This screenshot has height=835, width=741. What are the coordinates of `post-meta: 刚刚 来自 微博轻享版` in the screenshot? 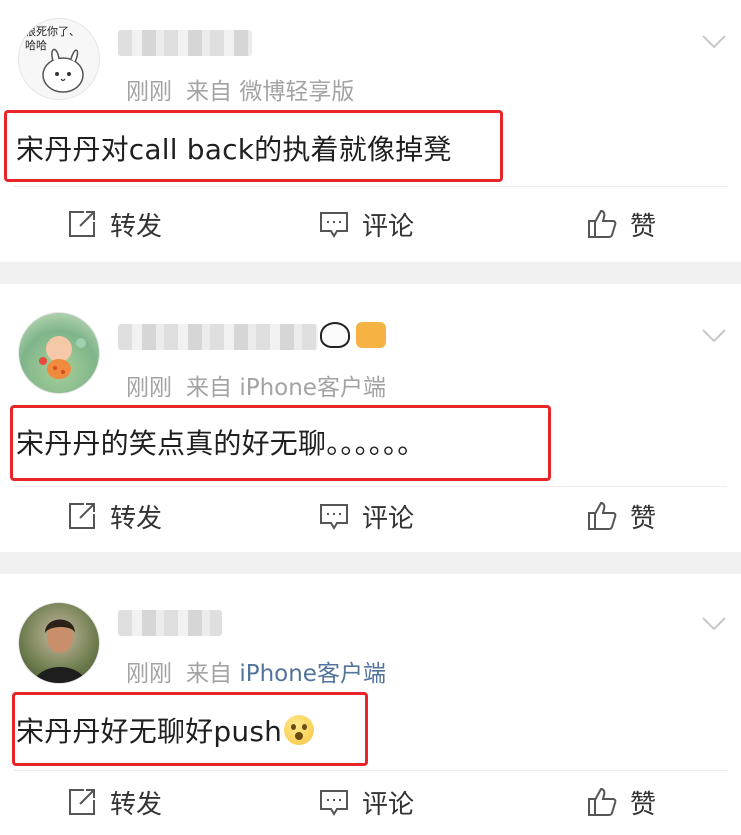 It's located at (240, 89).